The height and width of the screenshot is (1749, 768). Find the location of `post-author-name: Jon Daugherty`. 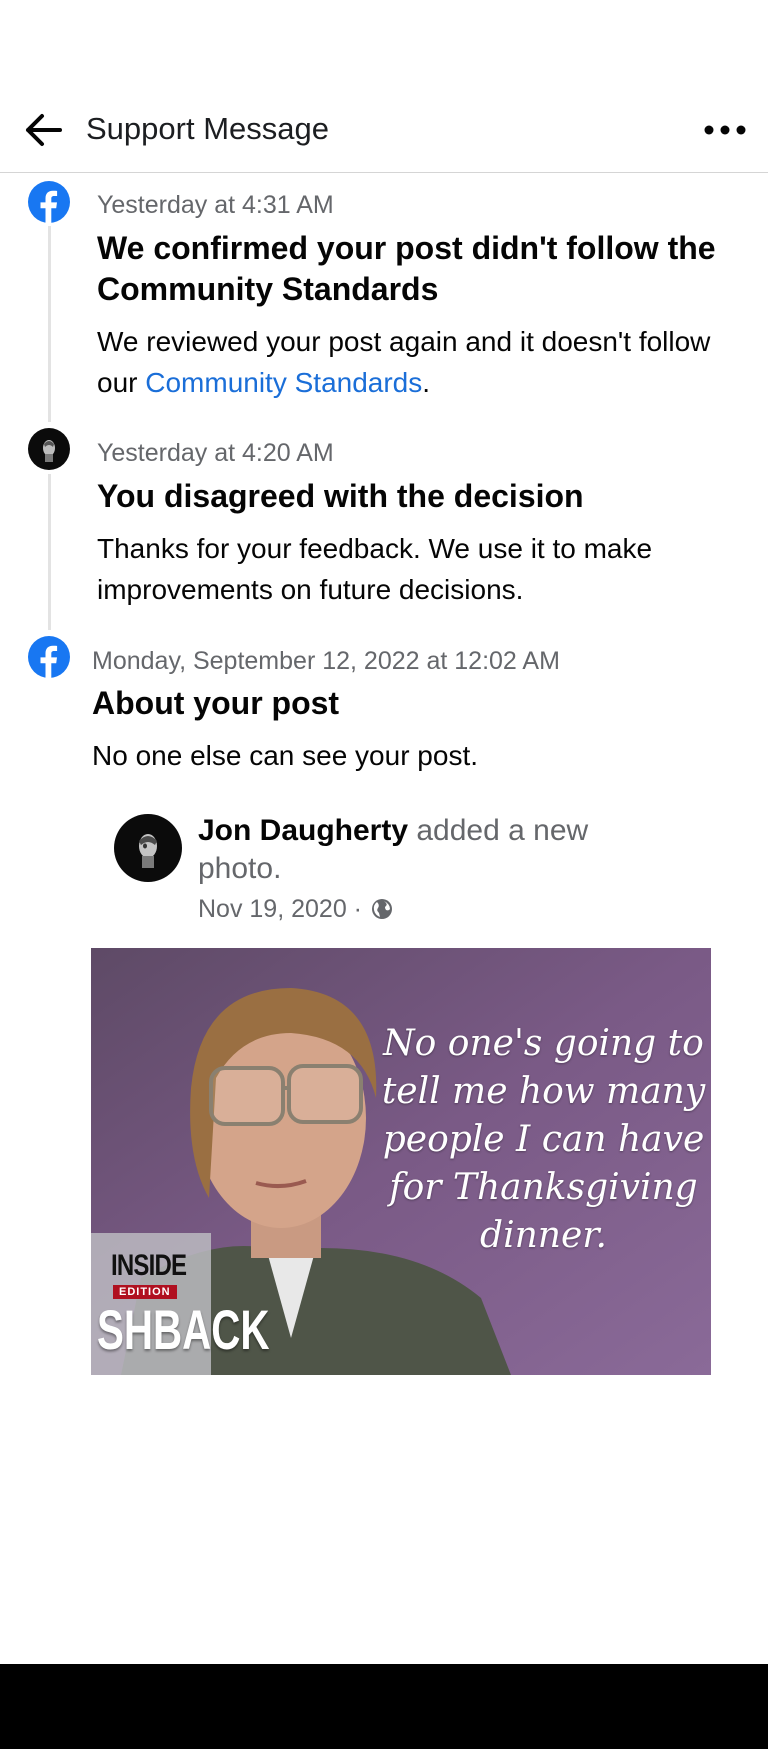

post-author-name: Jon Daugherty is located at coordinates (303, 830).